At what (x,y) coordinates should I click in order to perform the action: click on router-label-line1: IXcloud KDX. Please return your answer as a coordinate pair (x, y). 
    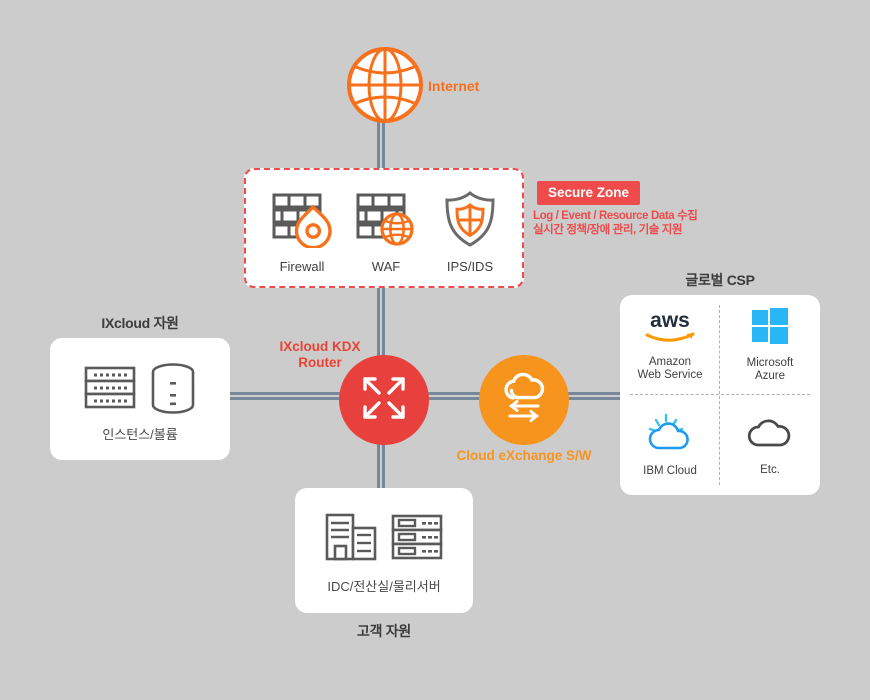
    Looking at the image, I should click on (320, 346).